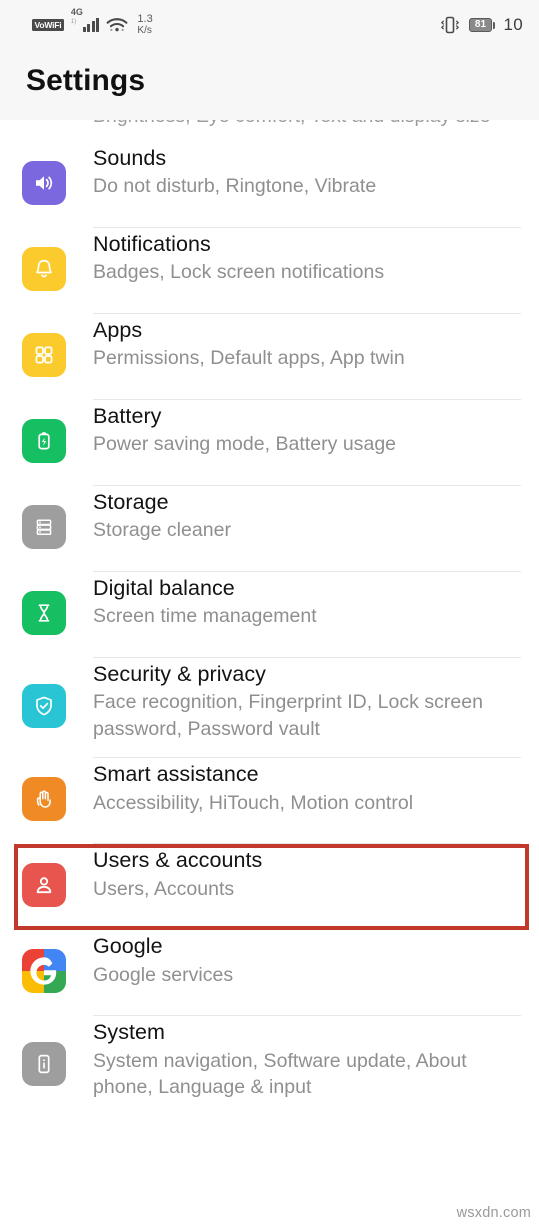  Describe the element at coordinates (494, 25) in the screenshot. I see `battery-cap` at that location.